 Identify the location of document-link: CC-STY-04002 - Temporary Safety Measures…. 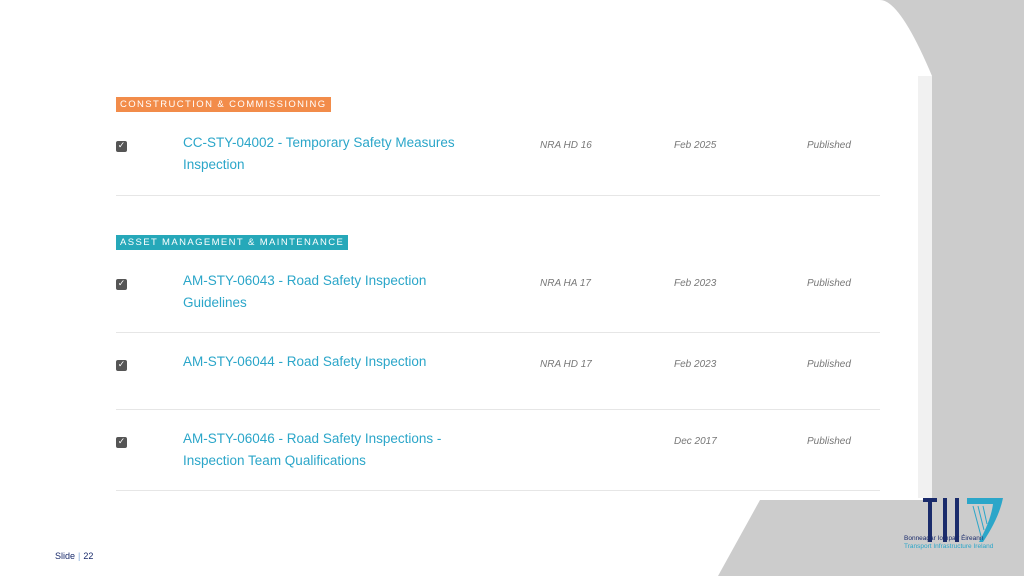
(333, 154).